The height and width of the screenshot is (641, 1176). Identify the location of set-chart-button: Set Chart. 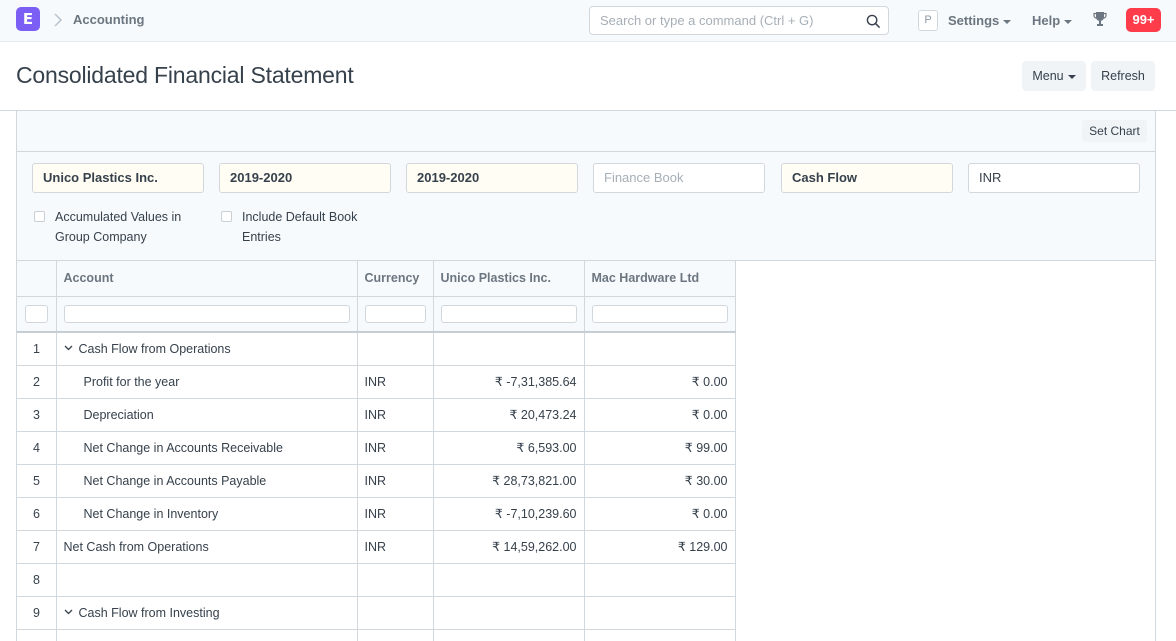
(1114, 131).